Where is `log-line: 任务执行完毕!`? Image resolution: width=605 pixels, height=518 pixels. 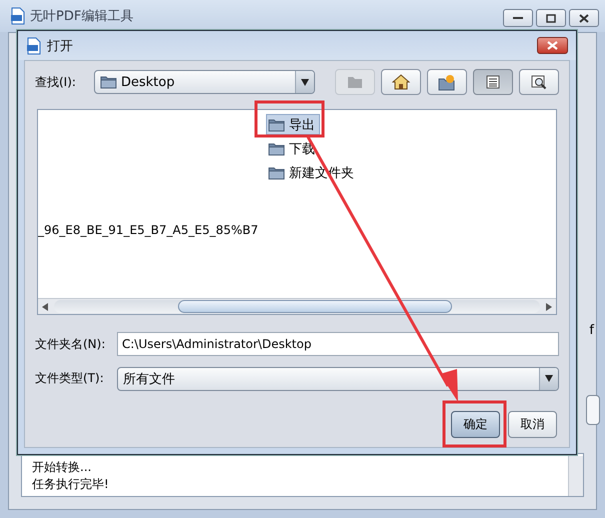
log-line: 任务执行完毕! is located at coordinates (71, 484).